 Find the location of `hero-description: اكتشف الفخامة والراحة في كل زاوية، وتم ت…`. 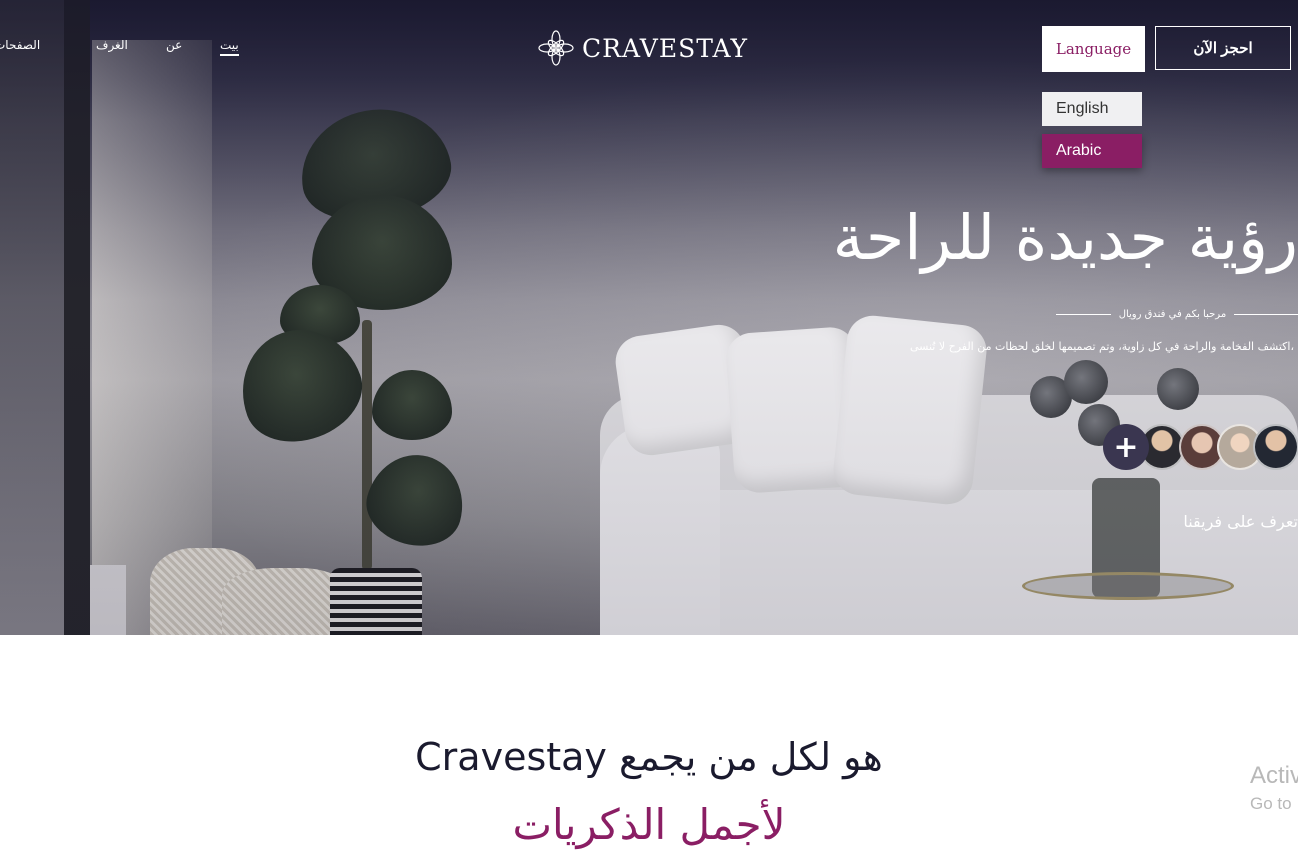

hero-description: اكتشف الفخامة والراحة في كل زاوية، وتم ت… is located at coordinates (1101, 346).